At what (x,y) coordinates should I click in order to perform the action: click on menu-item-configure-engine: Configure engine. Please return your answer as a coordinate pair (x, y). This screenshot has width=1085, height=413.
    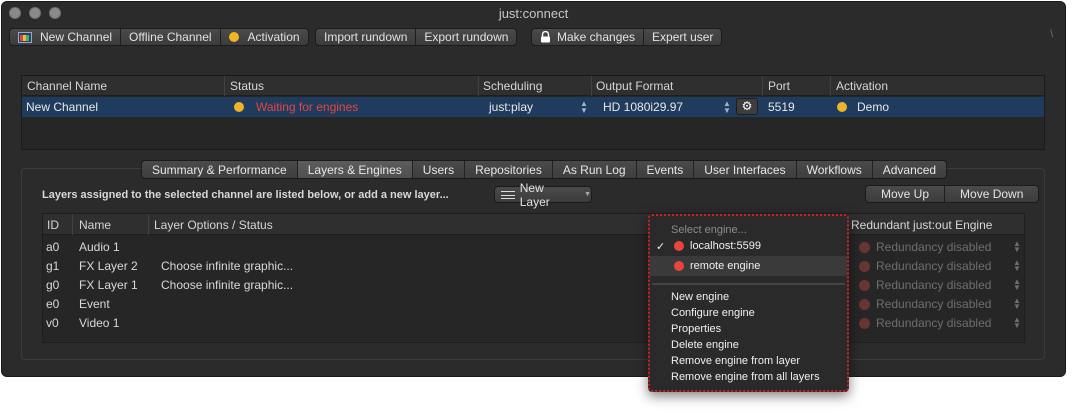
    Looking at the image, I should click on (748, 313).